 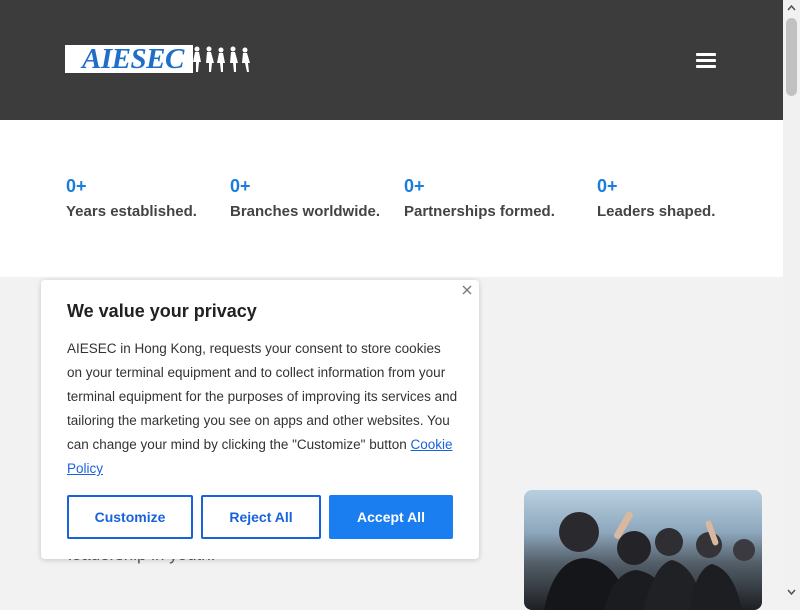 What do you see at coordinates (467, 290) in the screenshot?
I see `close-icon` at bounding box center [467, 290].